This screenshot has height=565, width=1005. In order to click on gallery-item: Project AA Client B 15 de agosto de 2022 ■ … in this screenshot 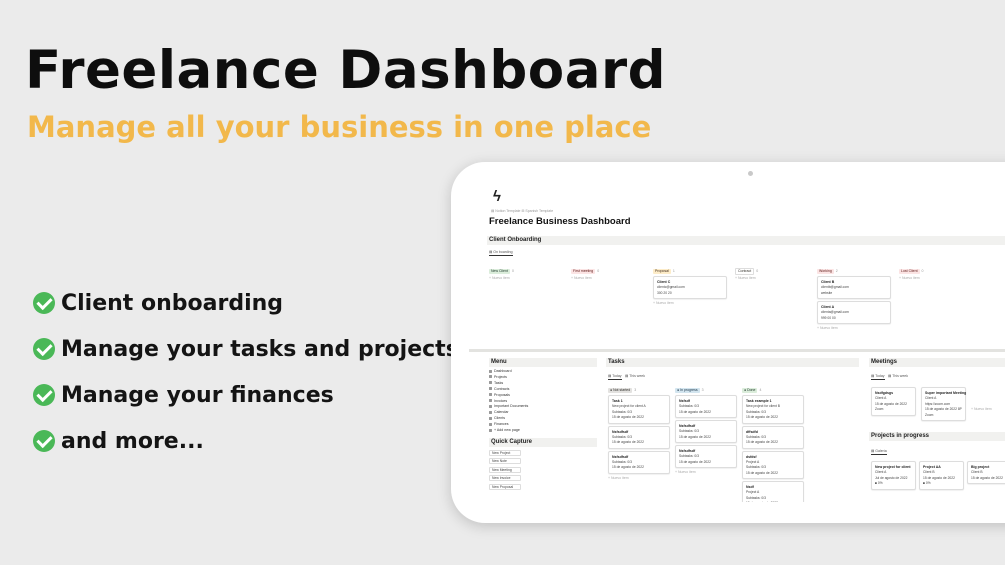, I will do `click(941, 474)`.